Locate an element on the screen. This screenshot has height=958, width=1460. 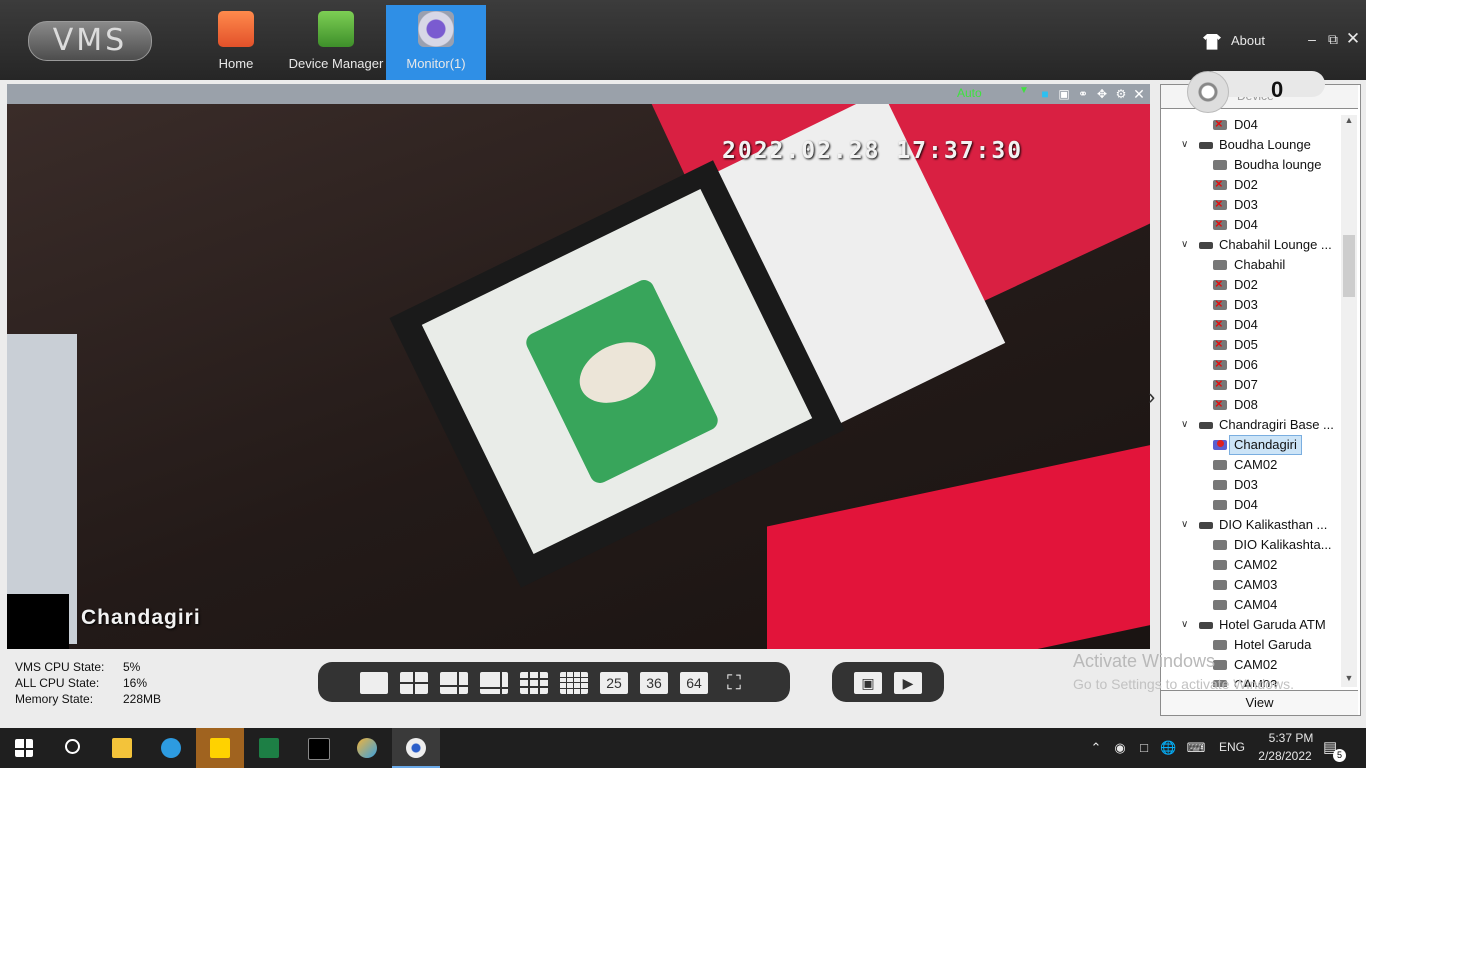
nav-home-button: Home is located at coordinates (236, 42).